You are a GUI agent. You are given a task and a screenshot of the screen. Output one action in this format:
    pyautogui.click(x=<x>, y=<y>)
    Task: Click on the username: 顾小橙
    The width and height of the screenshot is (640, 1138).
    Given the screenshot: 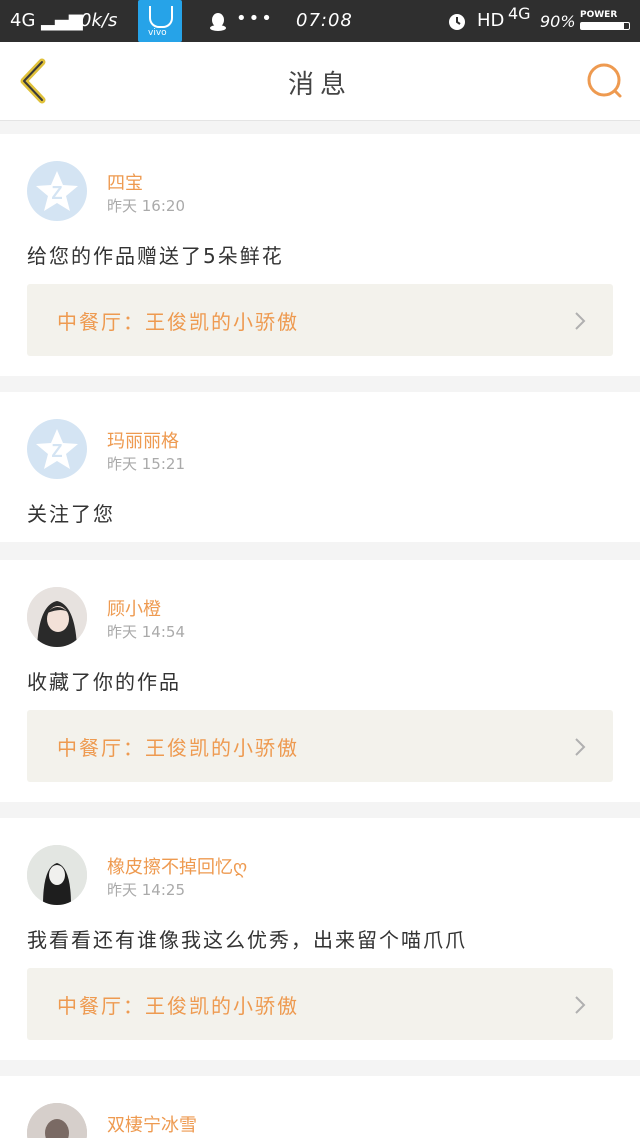 What is the action you would take?
    pyautogui.click(x=134, y=608)
    